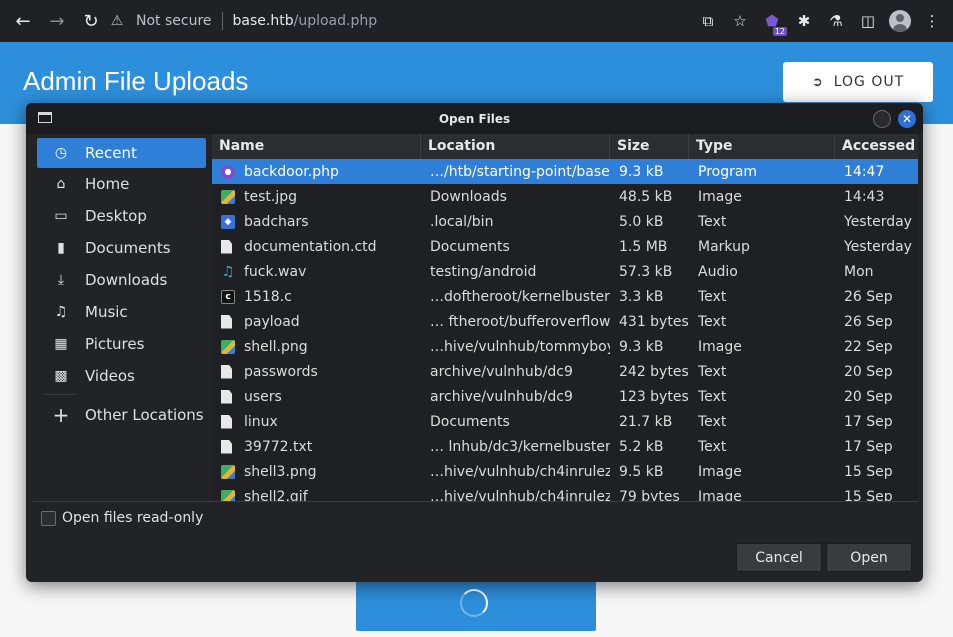 This screenshot has height=637, width=953. Describe the element at coordinates (836, 21) in the screenshot. I see `flask-icon: ⚗` at that location.